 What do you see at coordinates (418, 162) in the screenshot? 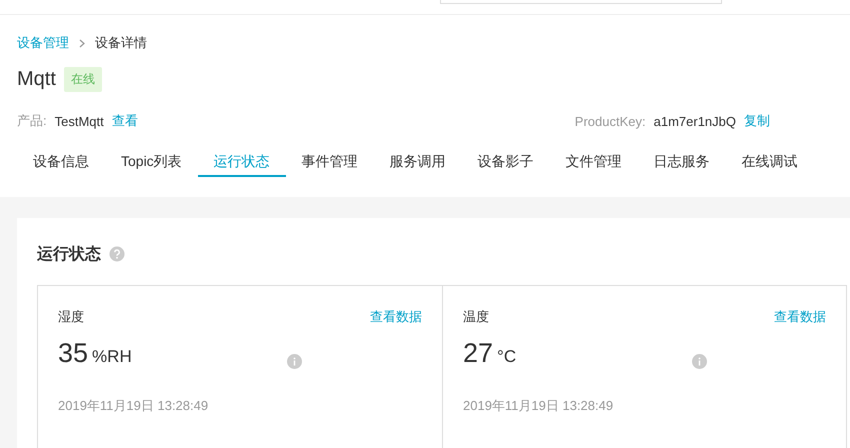
I see `tab: 服务调用` at bounding box center [418, 162].